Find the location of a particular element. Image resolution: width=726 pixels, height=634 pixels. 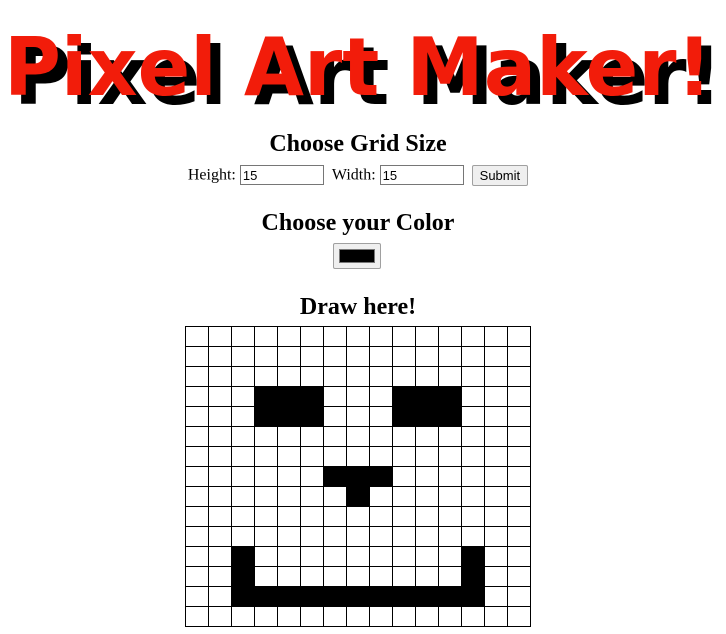

height-input is located at coordinates (281, 175).